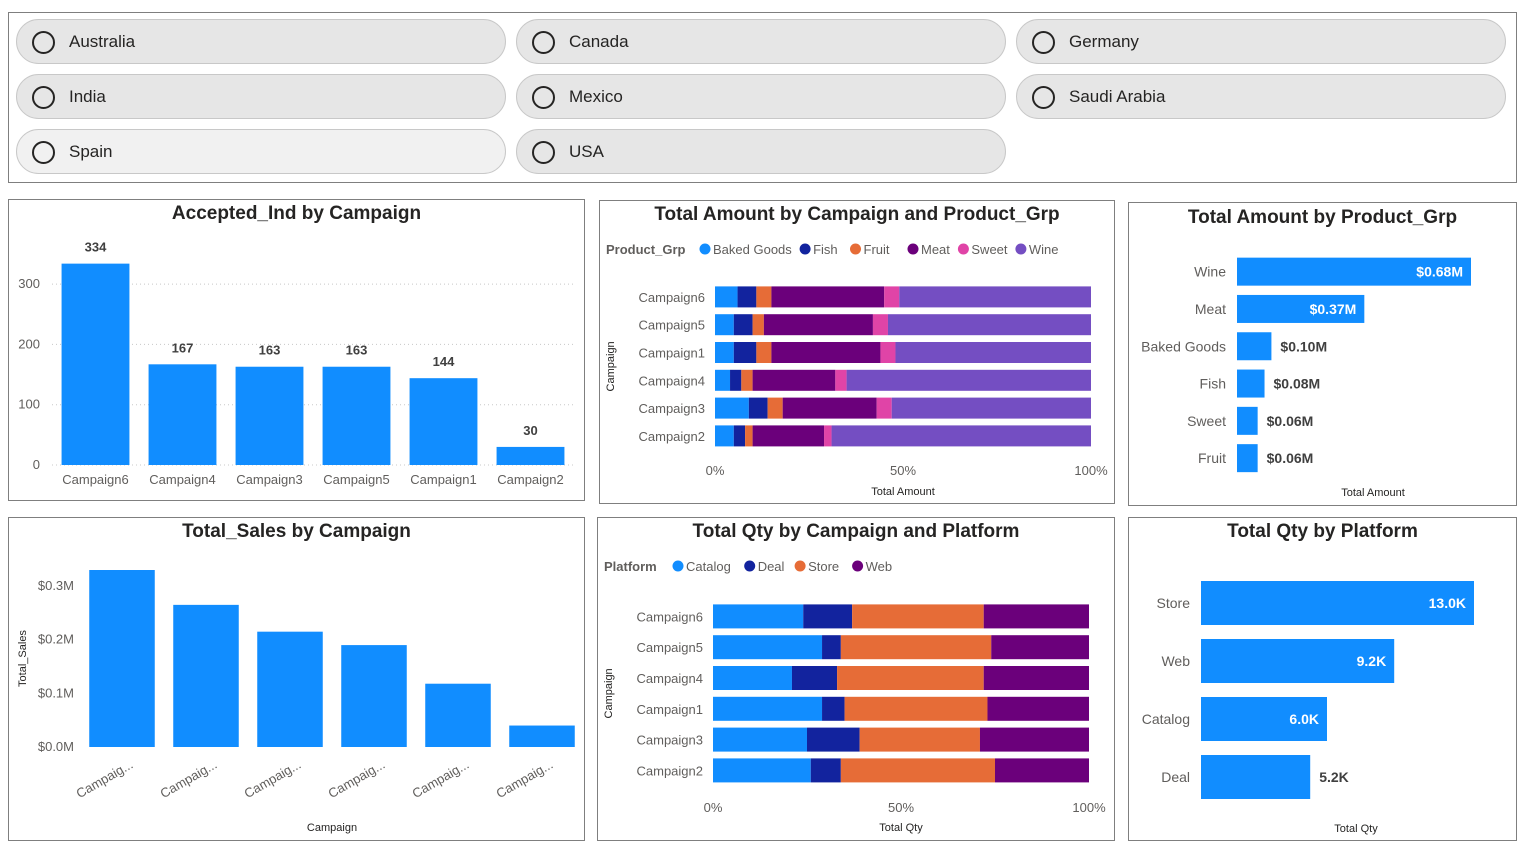 The image size is (1522, 843). What do you see at coordinates (670, 770) in the screenshot?
I see `y-tick-label: Campaign2` at bounding box center [670, 770].